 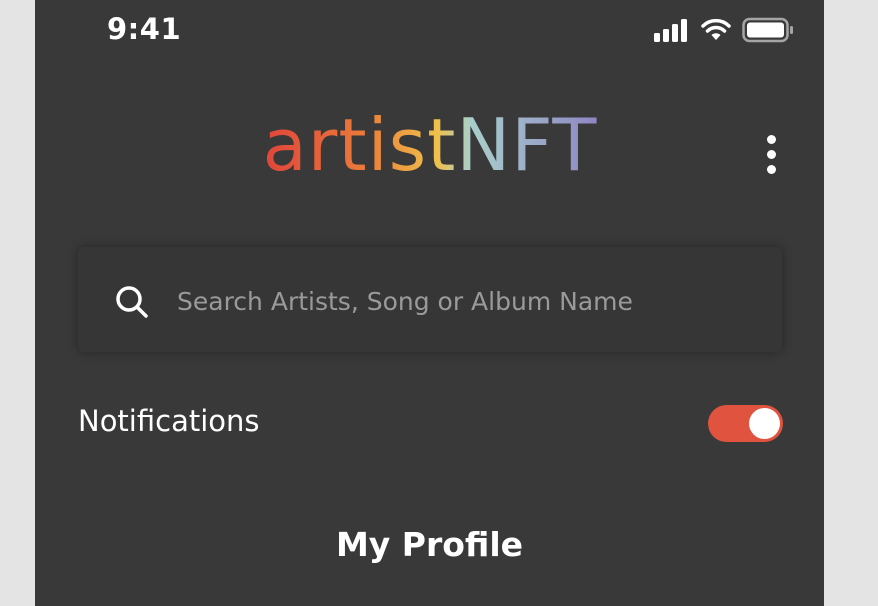 I want to click on notifications-label: Notifications, so click(x=169, y=421).